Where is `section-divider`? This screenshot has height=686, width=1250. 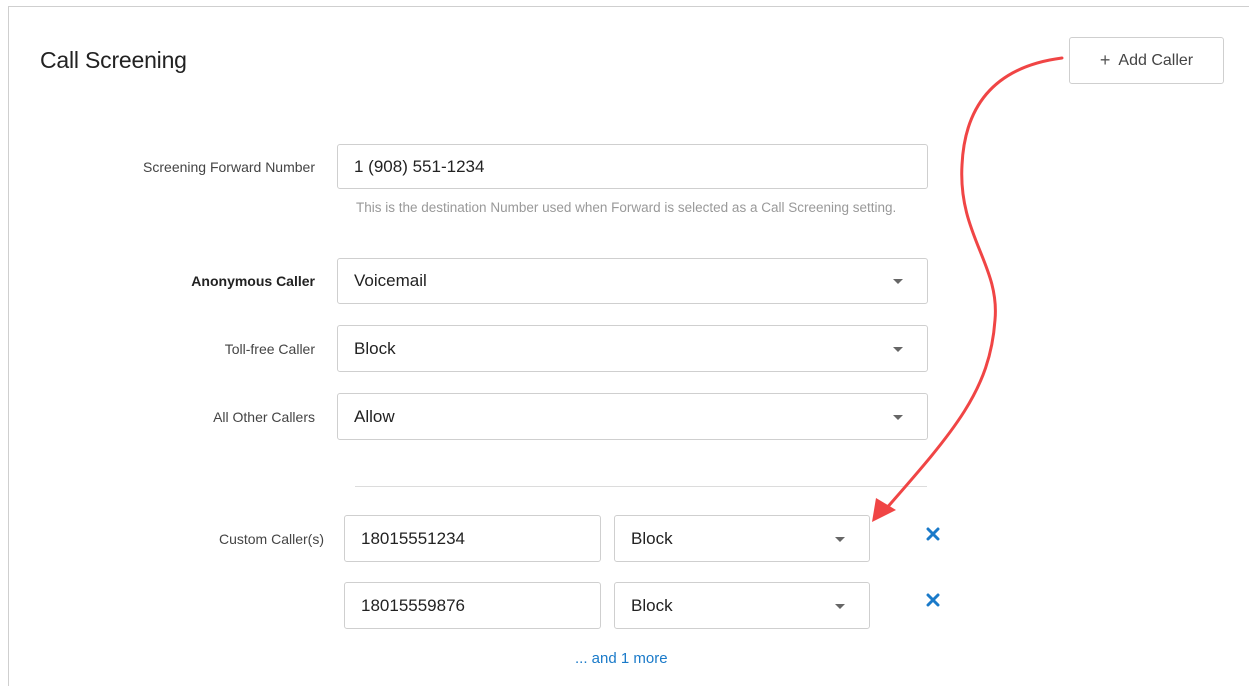
section-divider is located at coordinates (641, 486).